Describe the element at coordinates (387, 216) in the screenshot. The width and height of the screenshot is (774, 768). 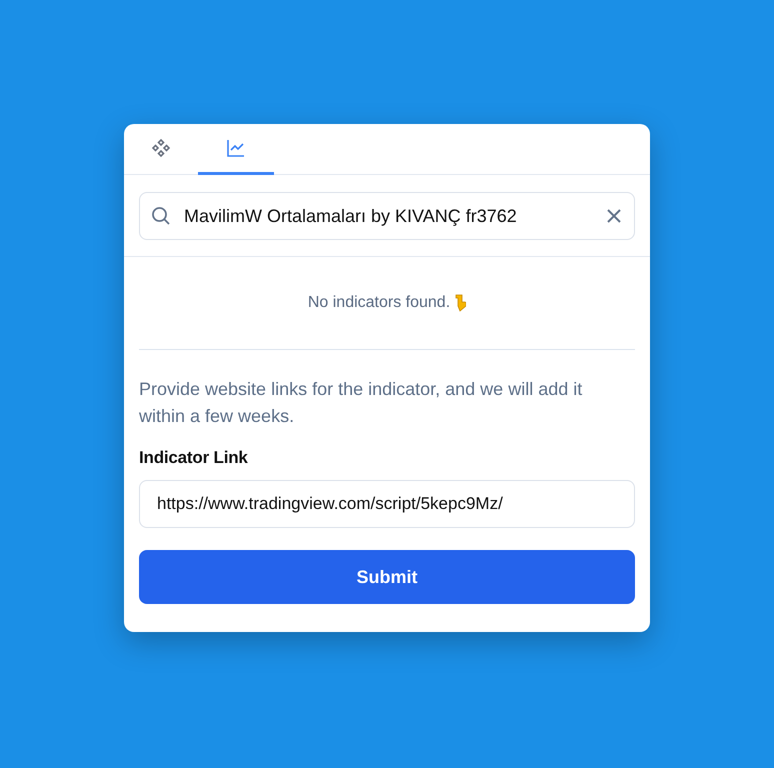
I see `search-field: MavilimW Ortalamaları by KIVANÇ fr3762` at that location.